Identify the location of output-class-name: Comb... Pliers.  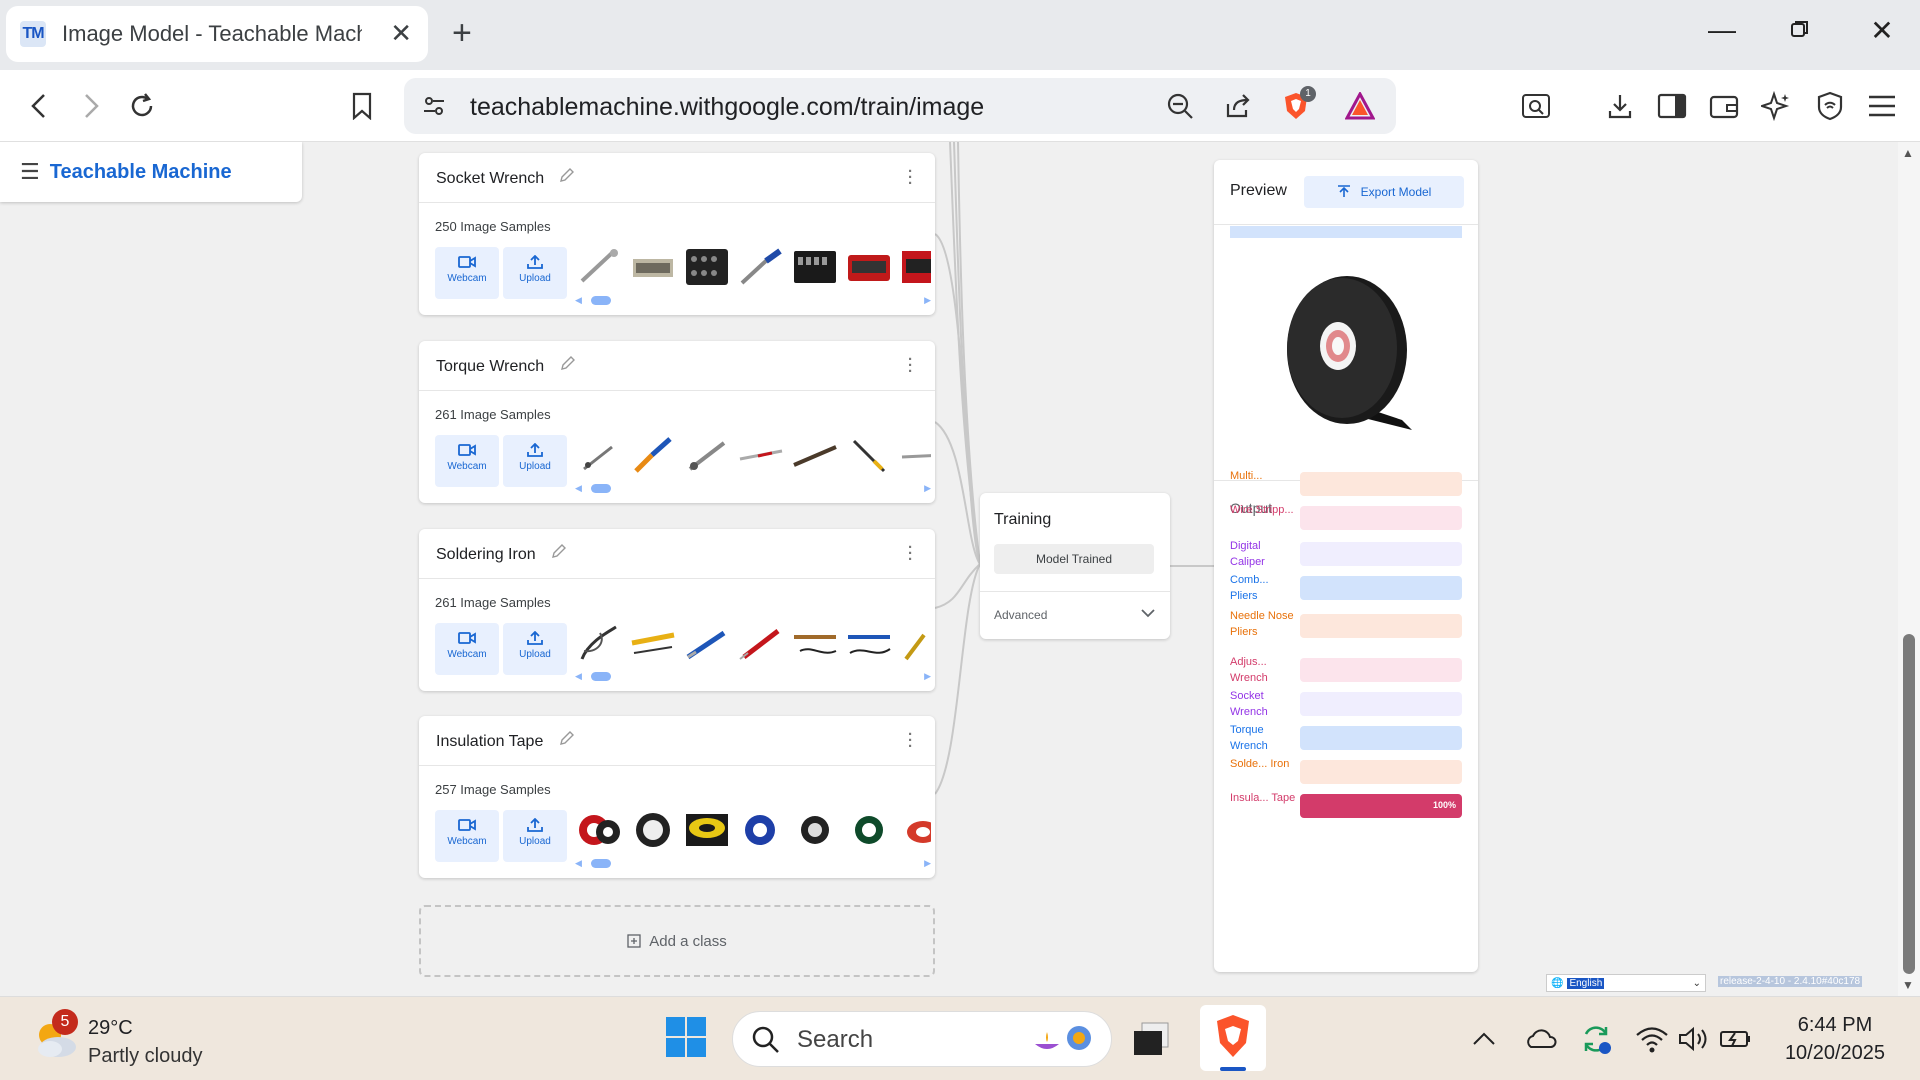
(1249, 588).